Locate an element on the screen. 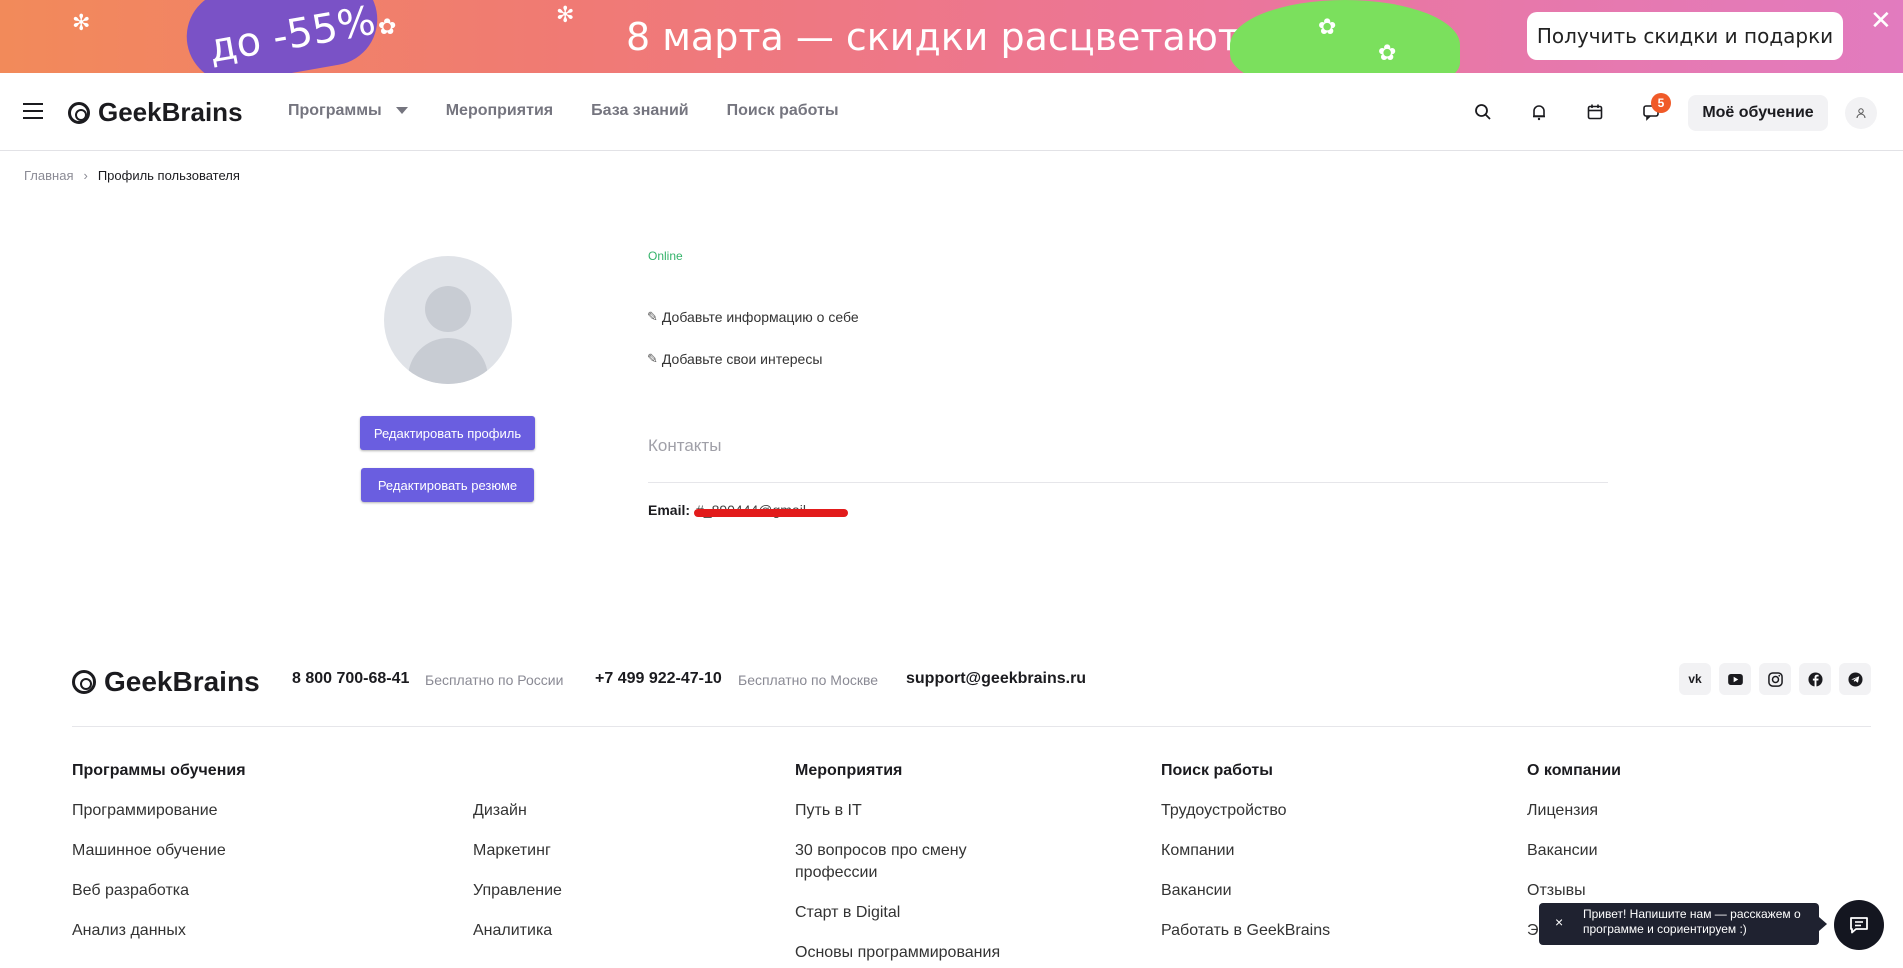 Image resolution: width=1903 pixels, height=968 pixels. footer-link: Веб разработка is located at coordinates (130, 891).